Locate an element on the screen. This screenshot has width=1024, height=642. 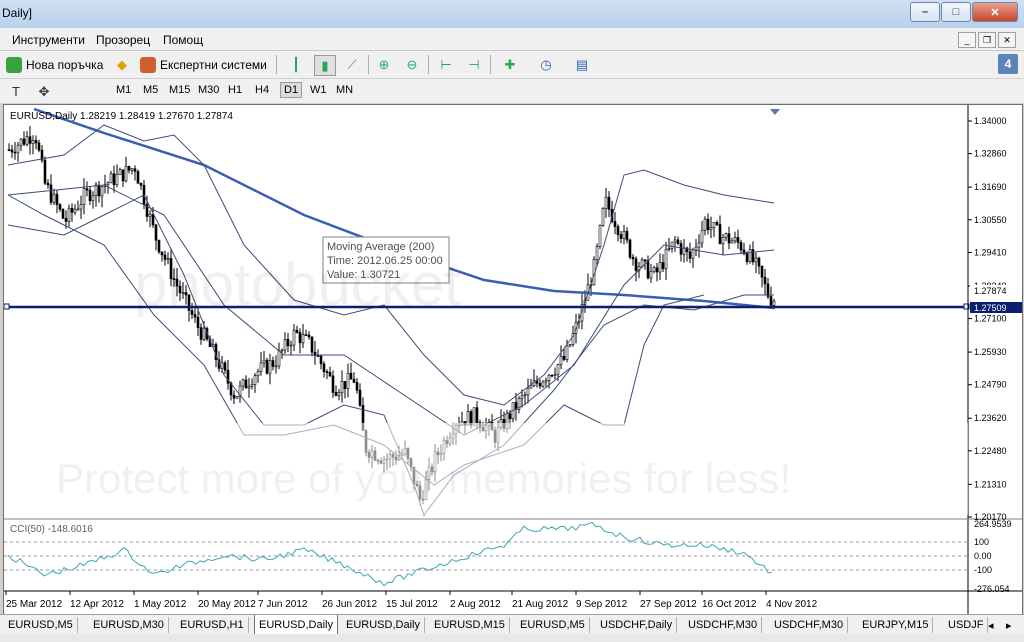
chart-tab-active: EURUSD,Daily is located at coordinates (296, 625).